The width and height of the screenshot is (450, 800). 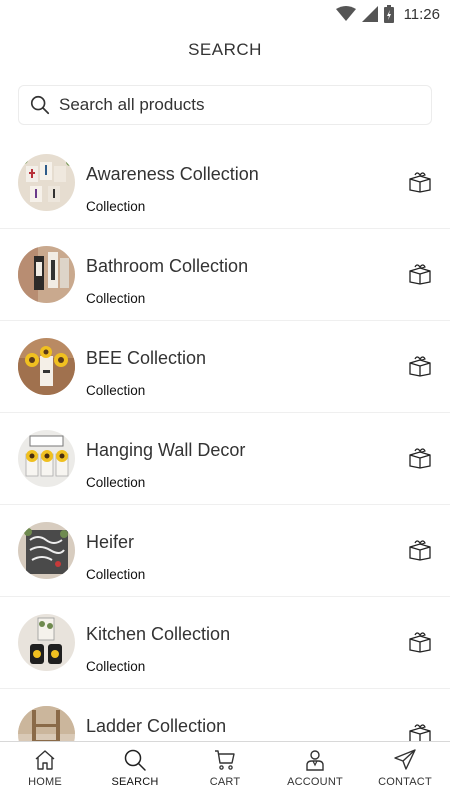 I want to click on tab-search: SEARCH, so click(x=135, y=771).